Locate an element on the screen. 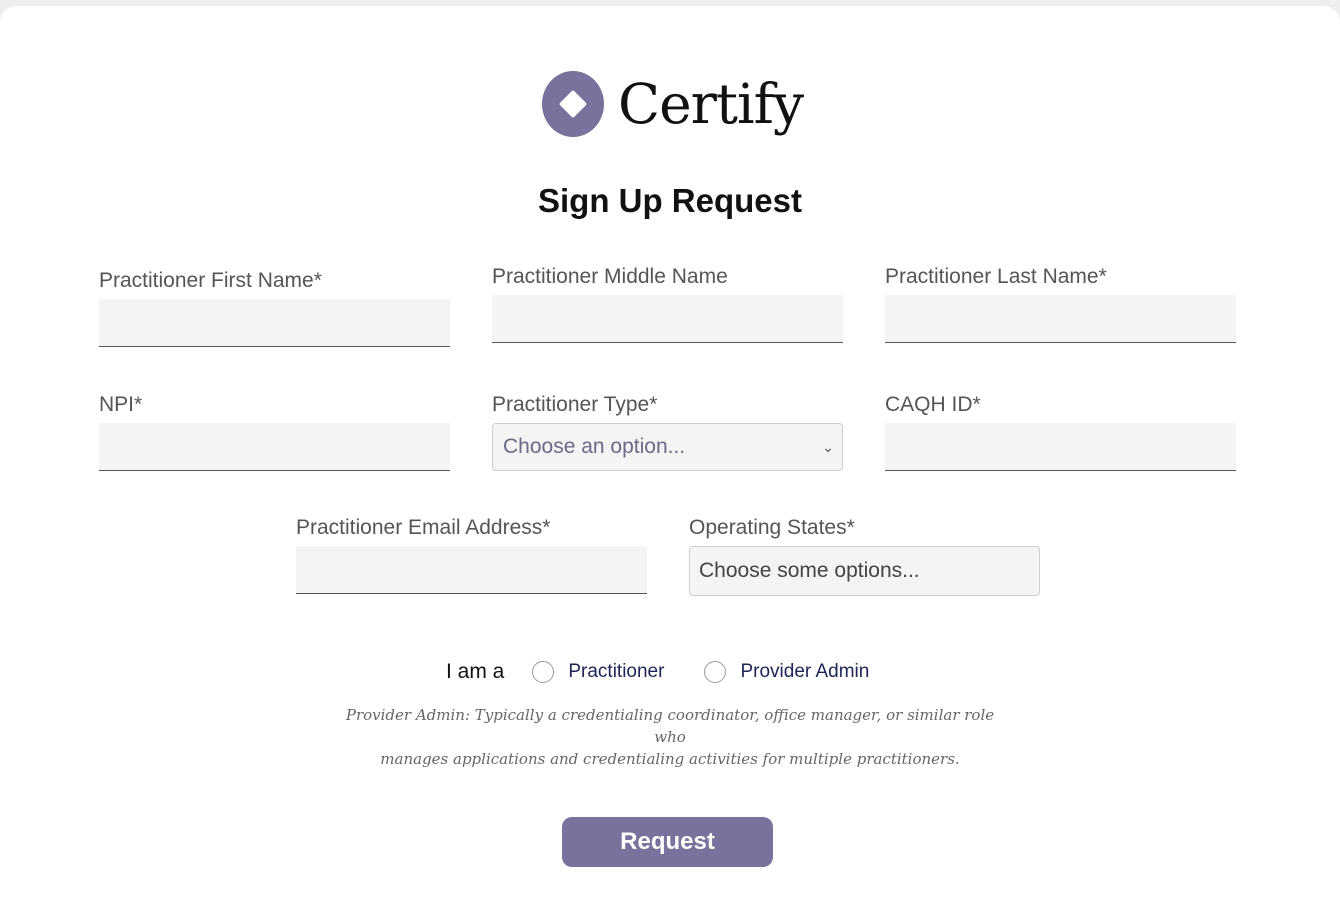  npi-label: NPI* is located at coordinates (121, 404).